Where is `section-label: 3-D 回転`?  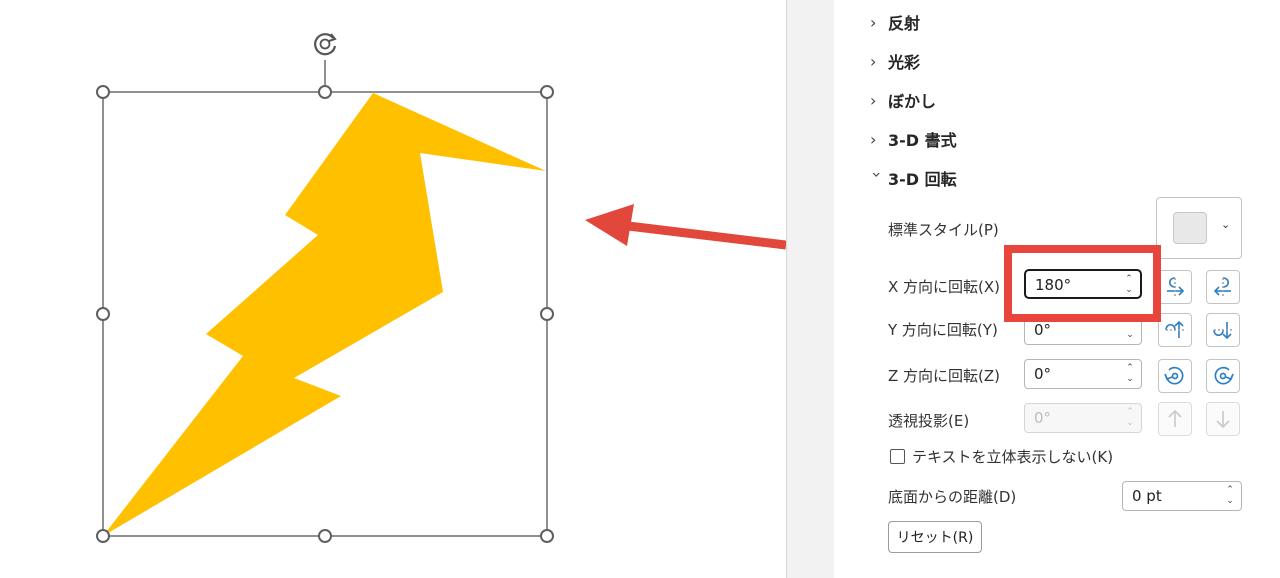 section-label: 3-D 回転 is located at coordinates (922, 179).